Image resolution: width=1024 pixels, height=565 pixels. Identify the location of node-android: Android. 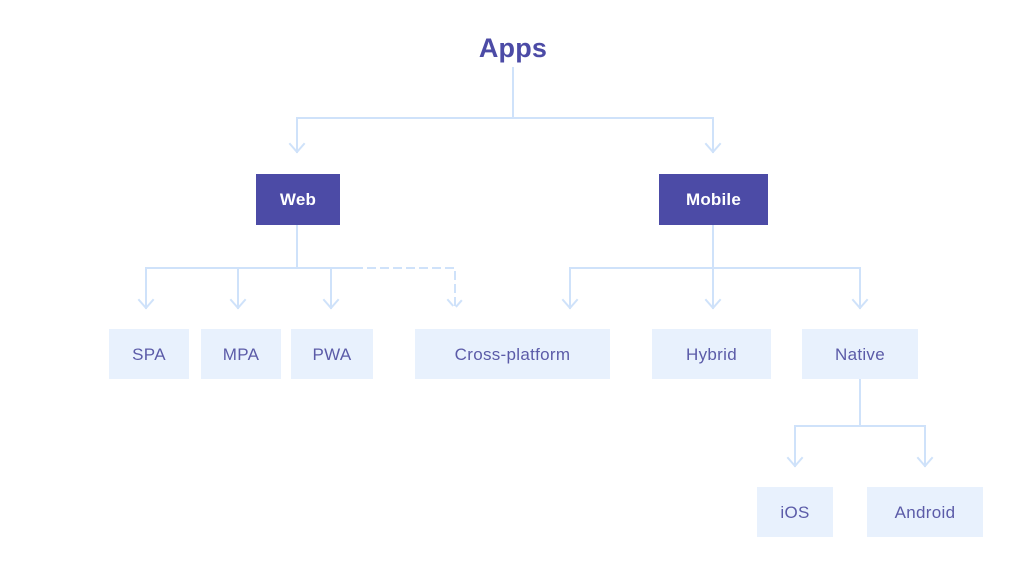
(925, 512).